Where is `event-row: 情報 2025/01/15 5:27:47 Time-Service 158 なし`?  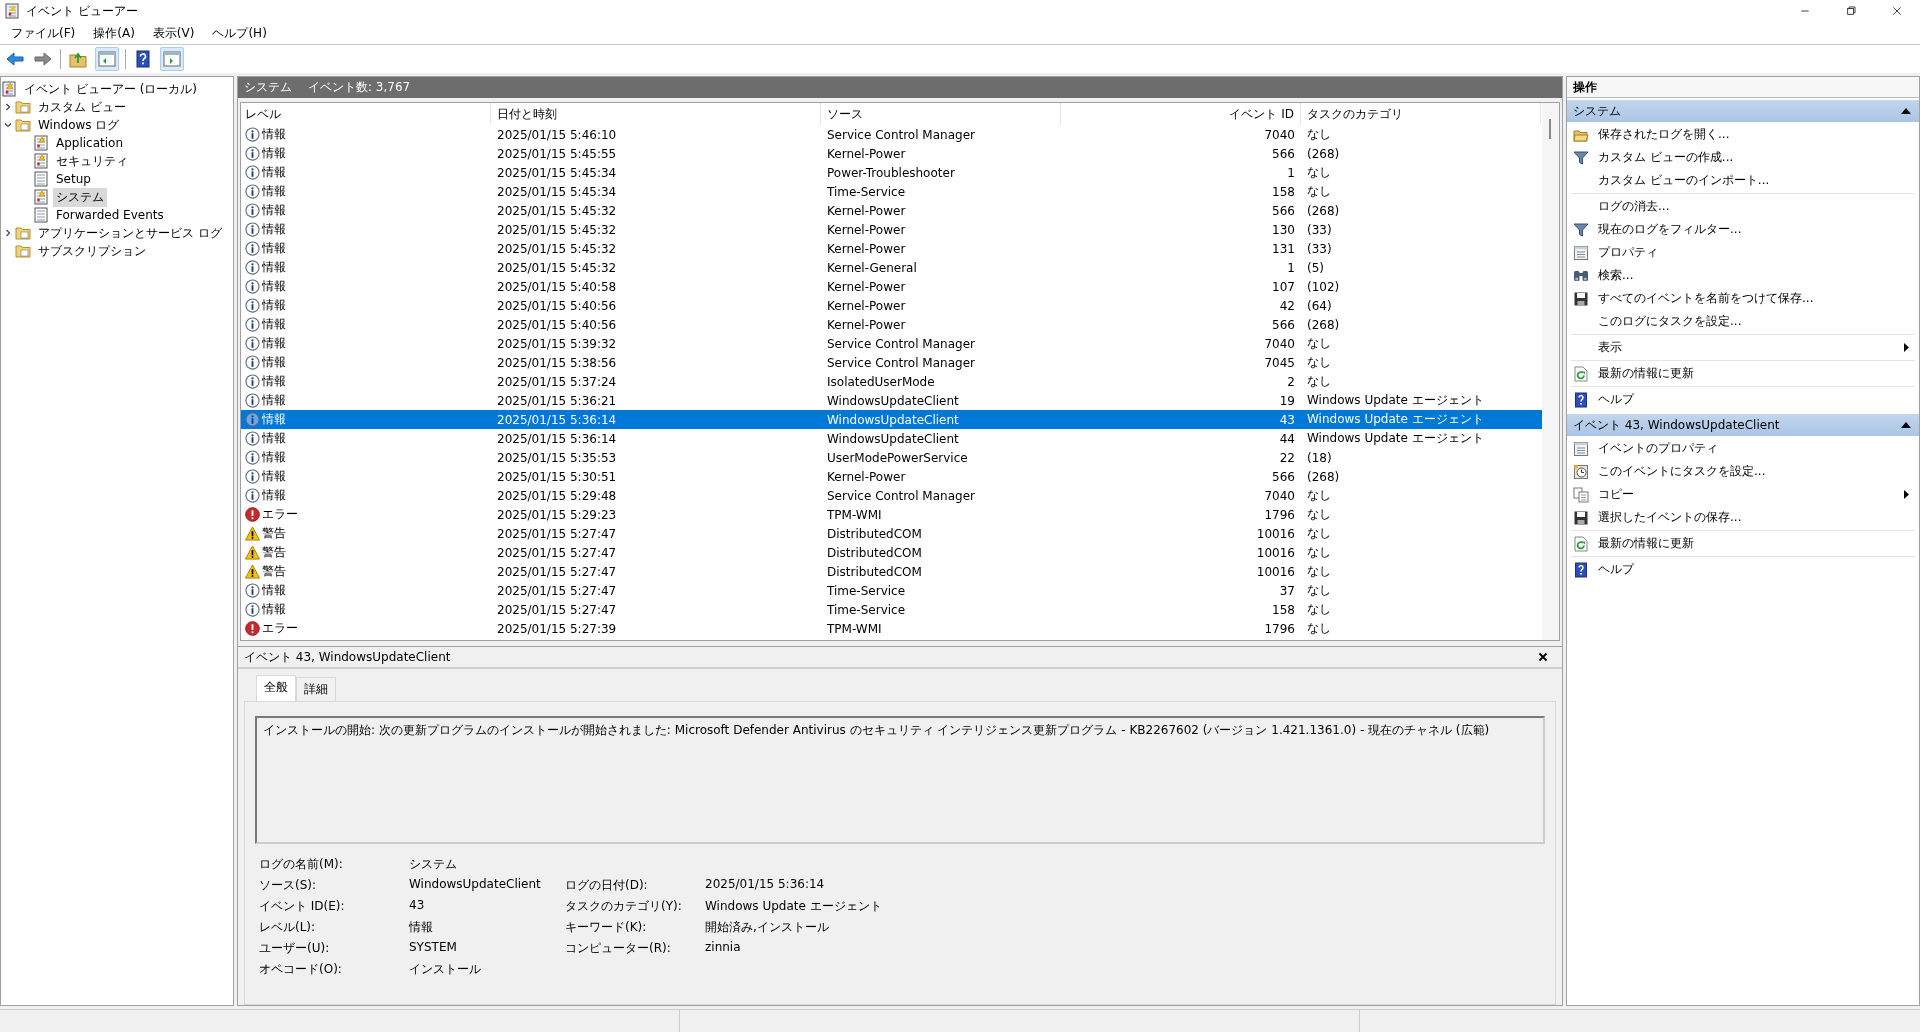
event-row: 情報 2025/01/15 5:27:47 Time-Service 158 なし is located at coordinates (891, 609).